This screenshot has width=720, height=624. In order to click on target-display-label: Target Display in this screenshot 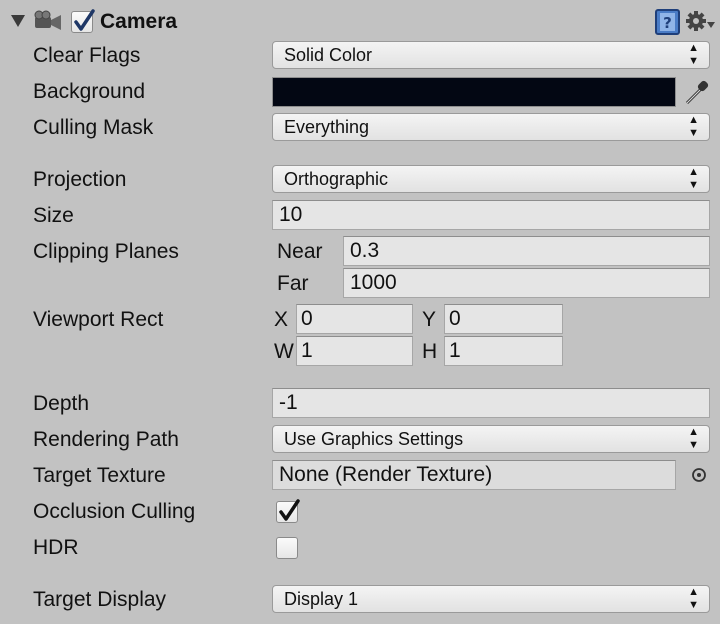, I will do `click(100, 599)`.